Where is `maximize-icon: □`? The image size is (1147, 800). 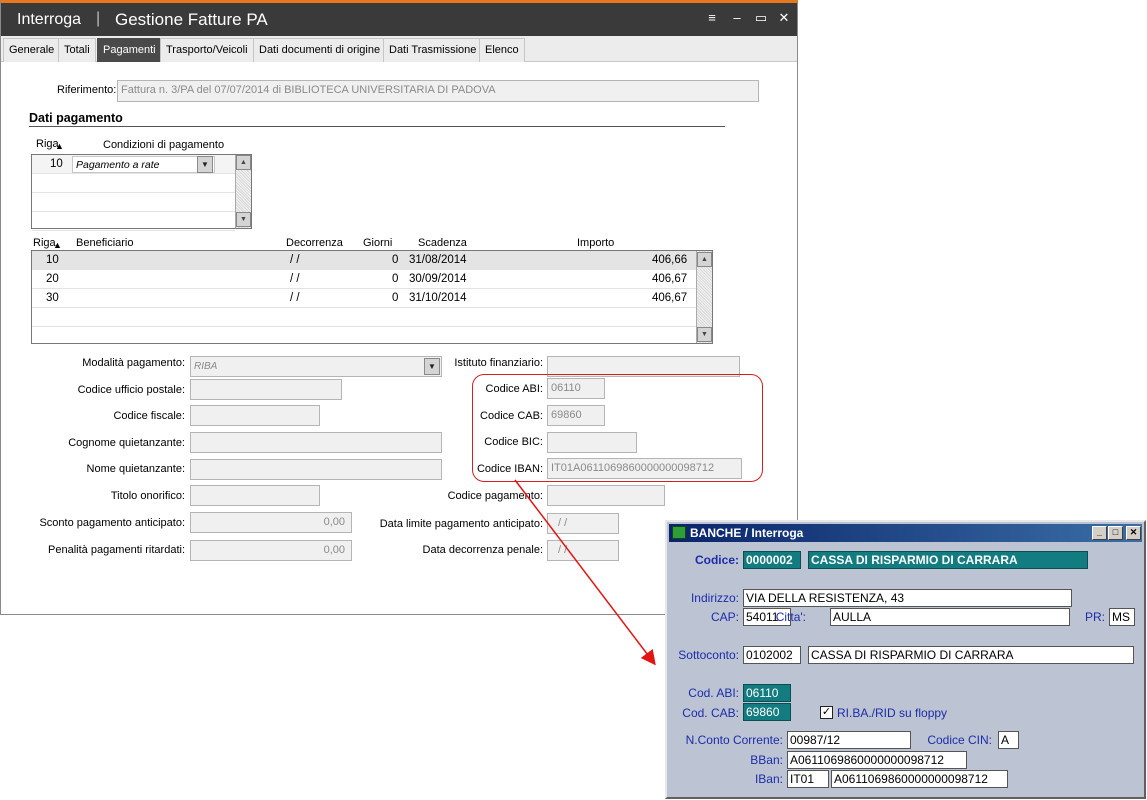
maximize-icon: □ is located at coordinates (1115, 533).